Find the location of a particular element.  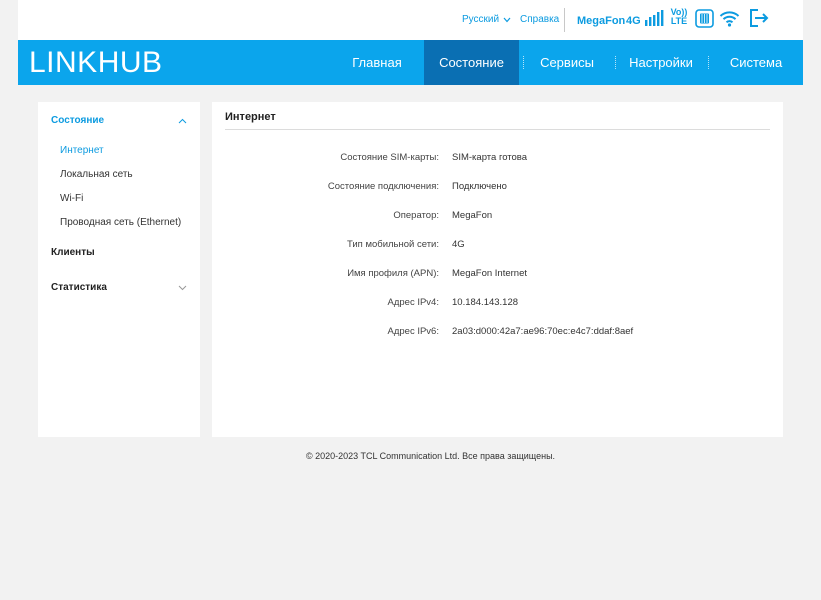

signal-strength-icon is located at coordinates (654, 18).